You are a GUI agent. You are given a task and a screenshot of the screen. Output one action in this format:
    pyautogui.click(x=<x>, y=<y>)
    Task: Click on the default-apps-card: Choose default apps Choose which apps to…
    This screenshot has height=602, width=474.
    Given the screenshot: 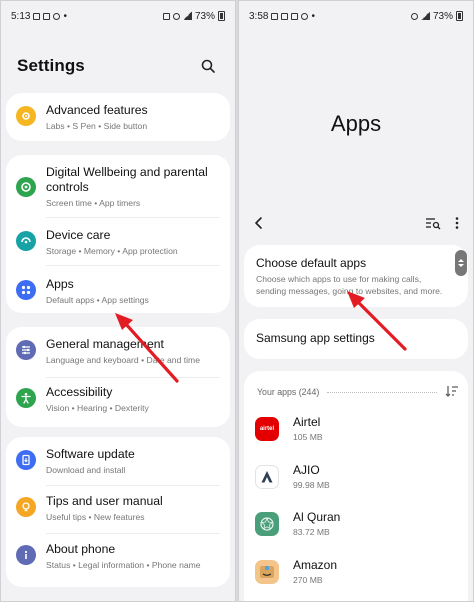 What is the action you would take?
    pyautogui.click(x=356, y=276)
    